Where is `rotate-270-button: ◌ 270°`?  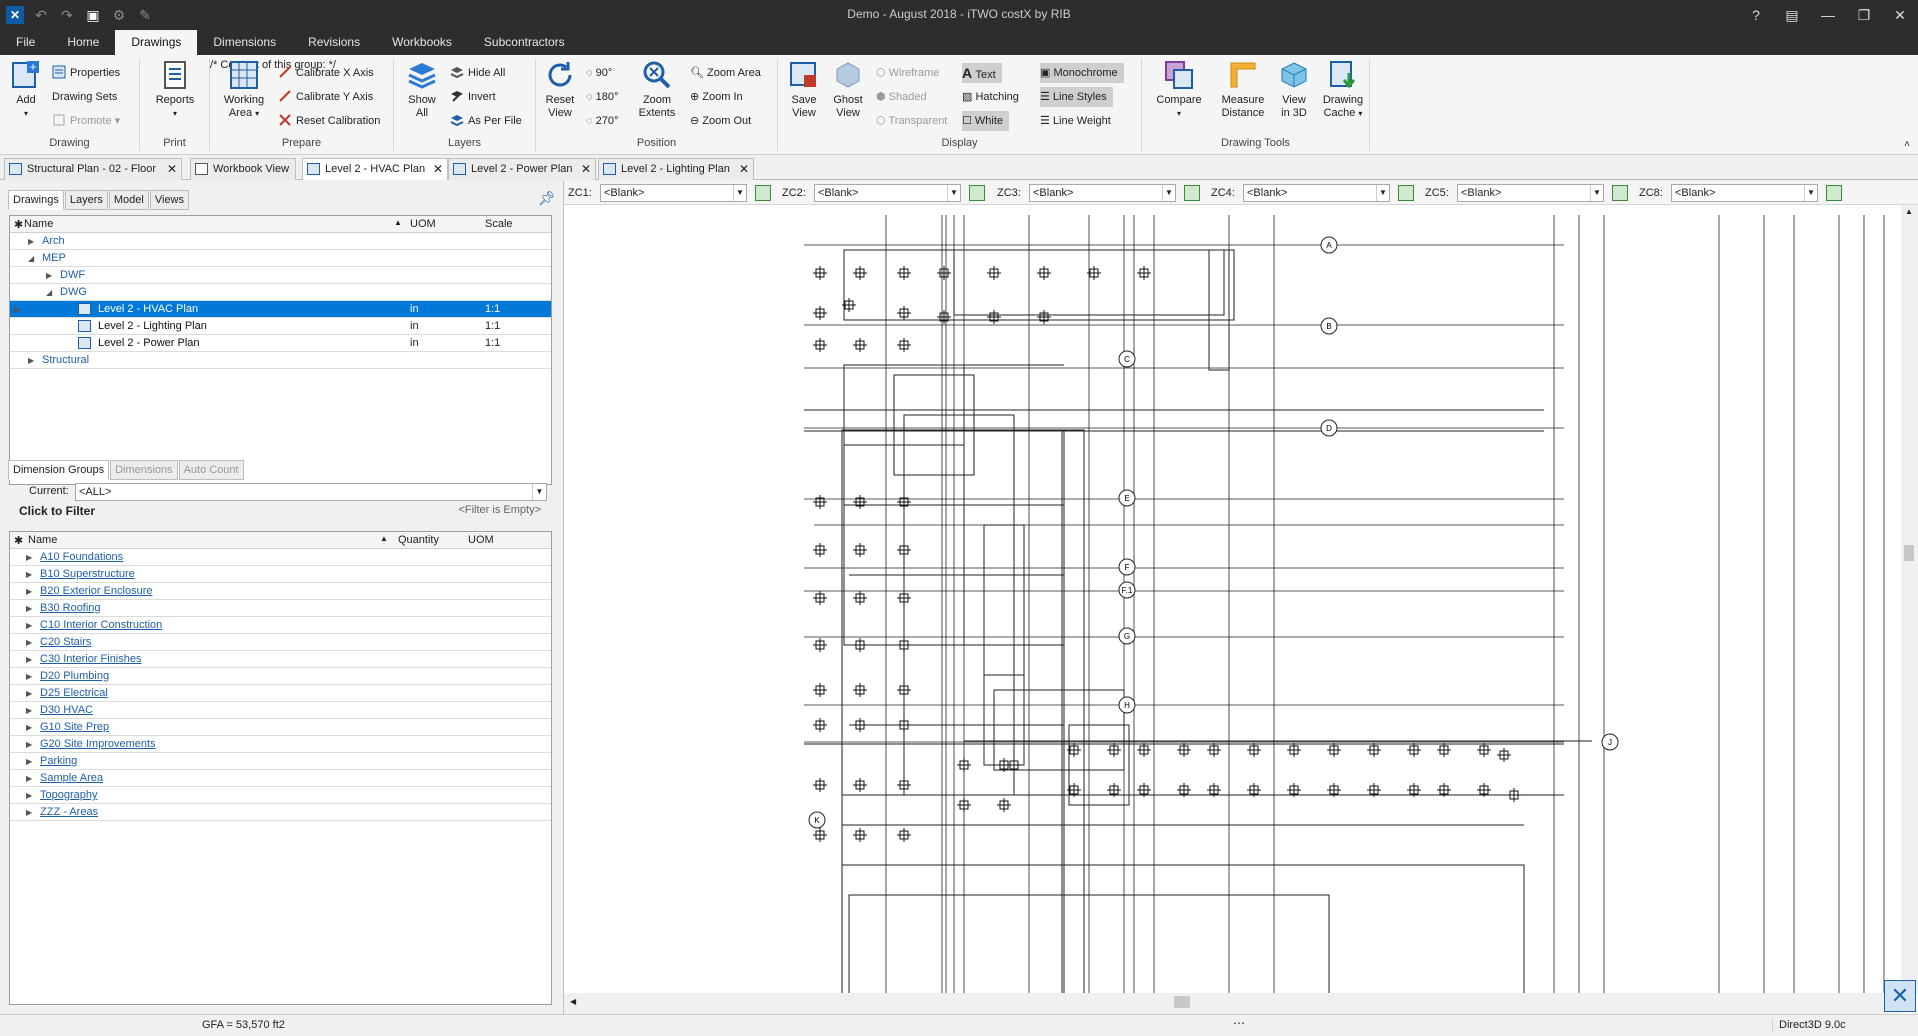
rotate-270-button: ◌ 270° is located at coordinates (602, 121).